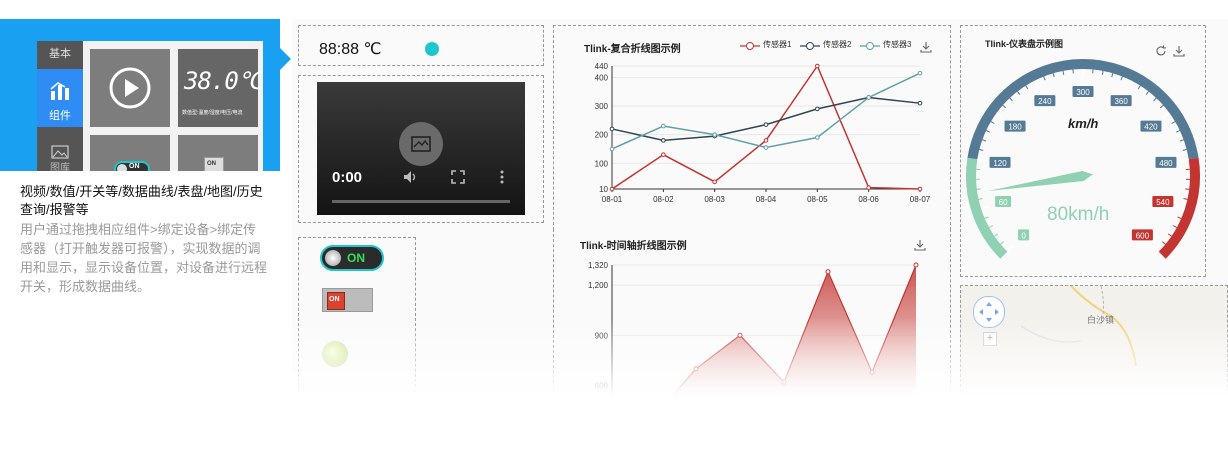 The height and width of the screenshot is (461, 1228). I want to click on toggle-button-tile: ON, so click(218, 153).